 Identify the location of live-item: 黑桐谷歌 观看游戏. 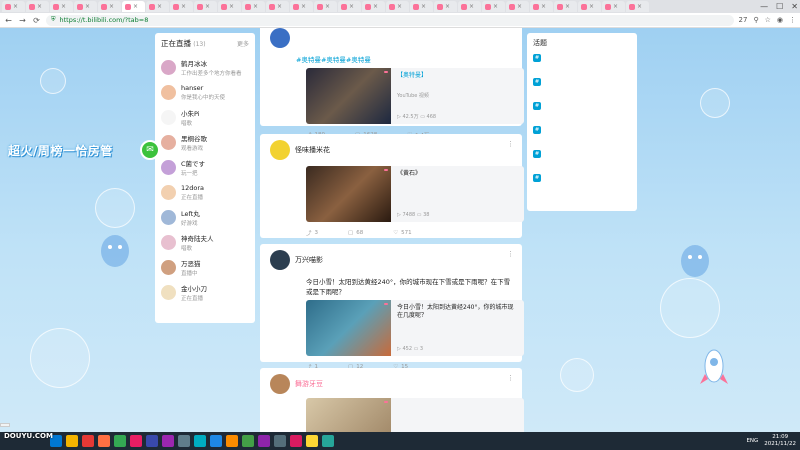
(205, 142).